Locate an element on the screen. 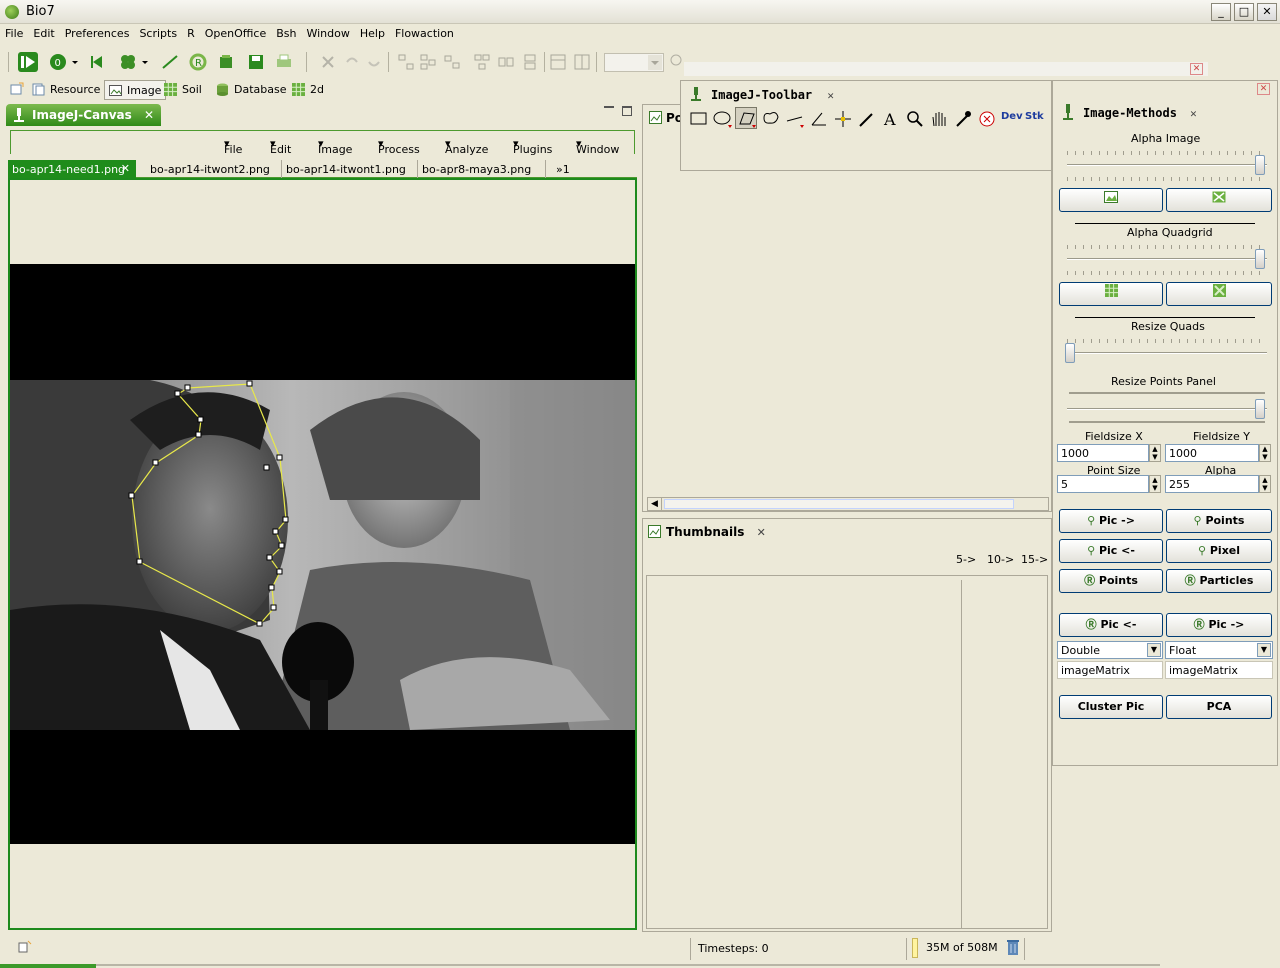 This screenshot has height=968, width=1280. oval-tool-icon is located at coordinates (722, 118).